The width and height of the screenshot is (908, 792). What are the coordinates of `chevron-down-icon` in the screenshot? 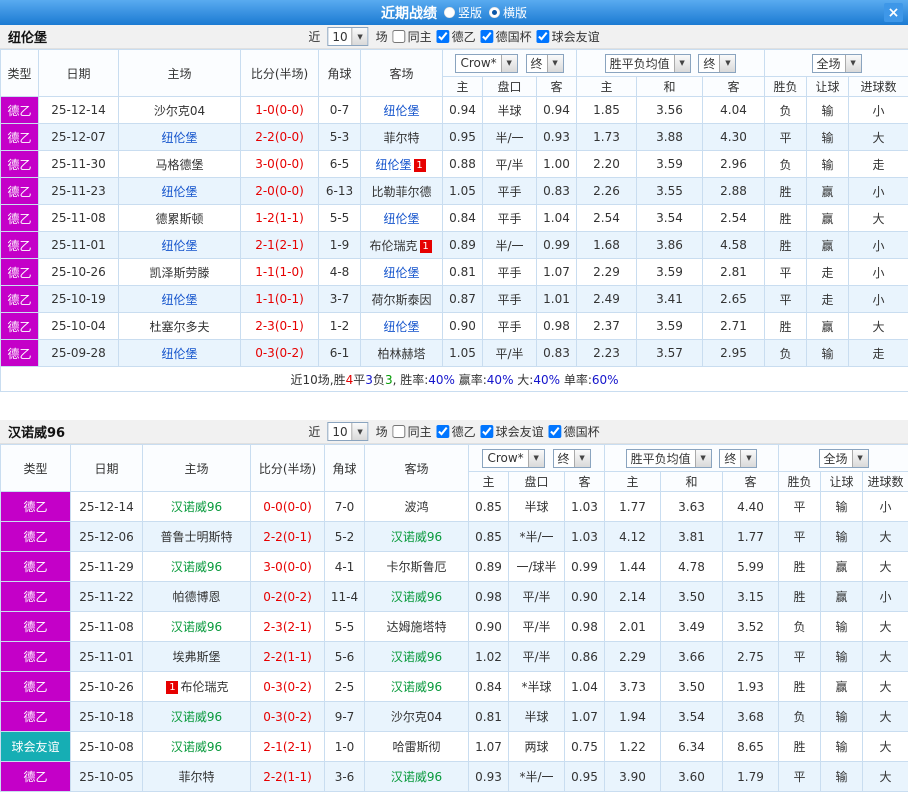 It's located at (727, 63).